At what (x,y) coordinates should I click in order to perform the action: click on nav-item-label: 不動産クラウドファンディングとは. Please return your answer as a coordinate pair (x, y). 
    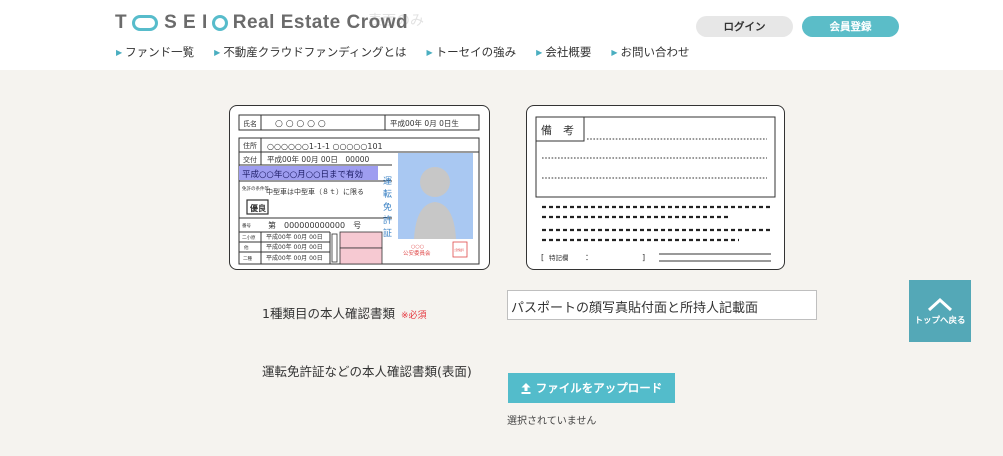
    Looking at the image, I should click on (315, 52).